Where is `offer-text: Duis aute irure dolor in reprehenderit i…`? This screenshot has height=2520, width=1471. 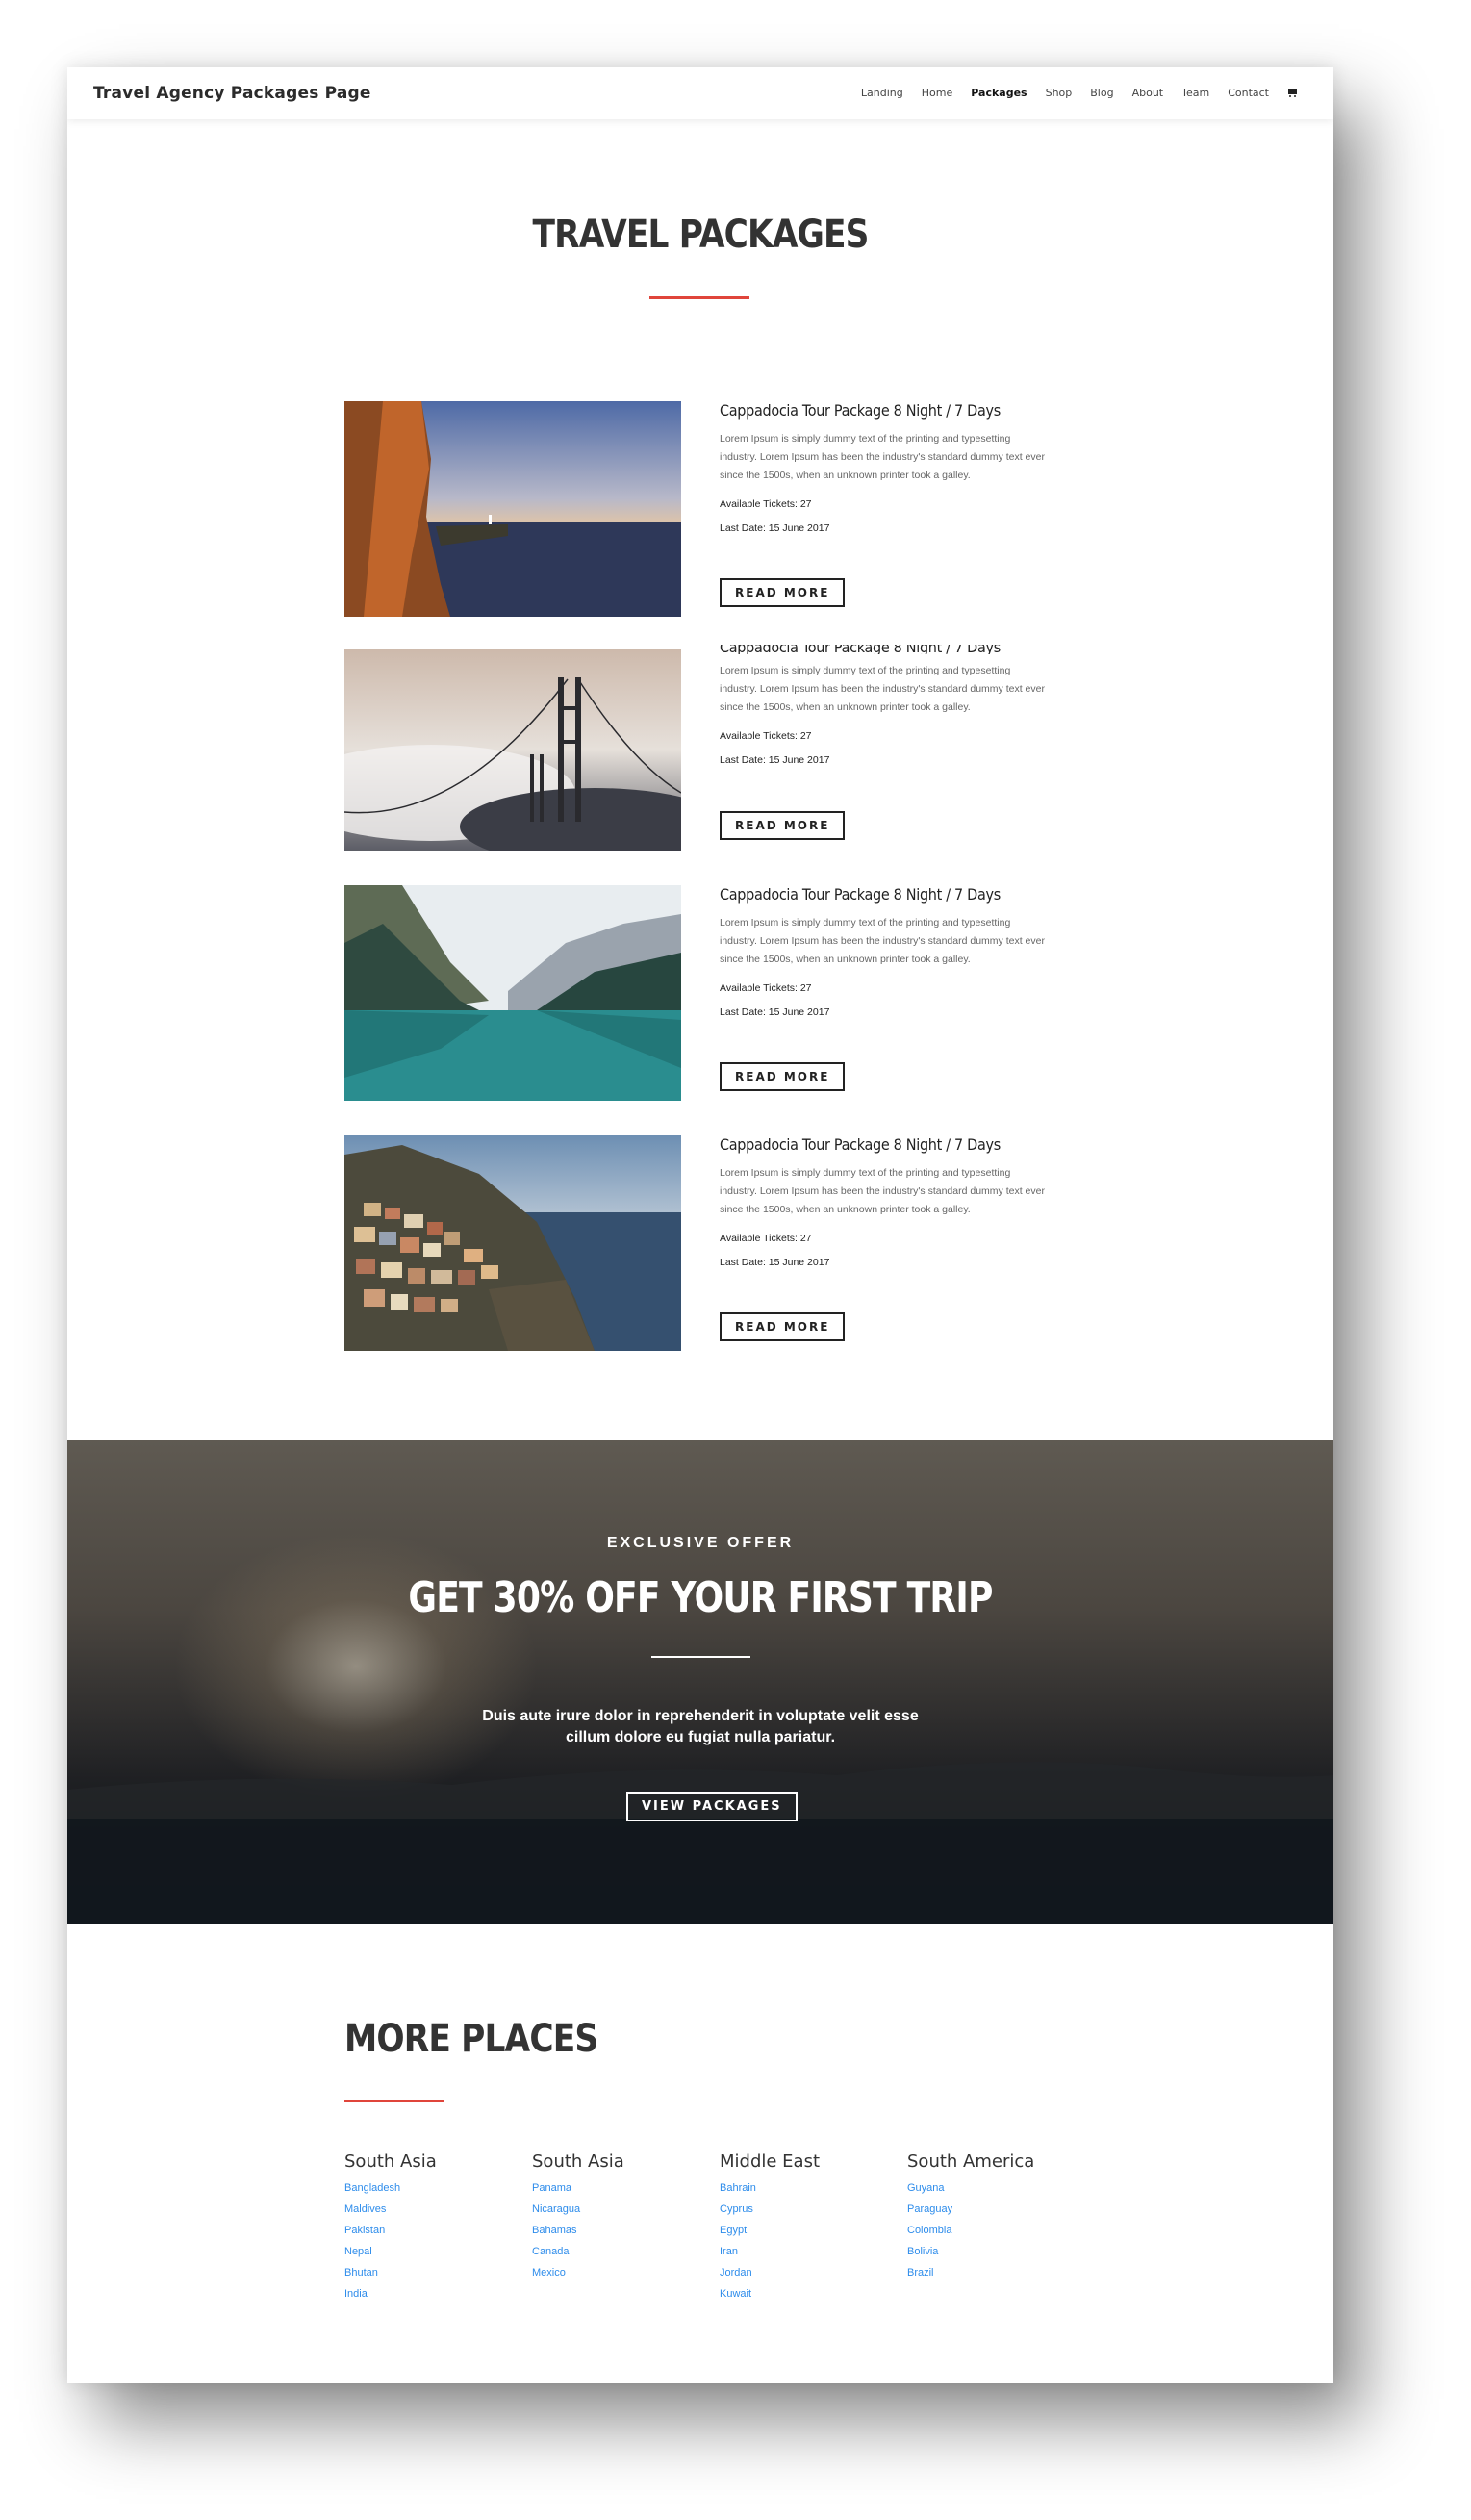 offer-text: Duis aute irure dolor in reprehenderit i… is located at coordinates (700, 1727).